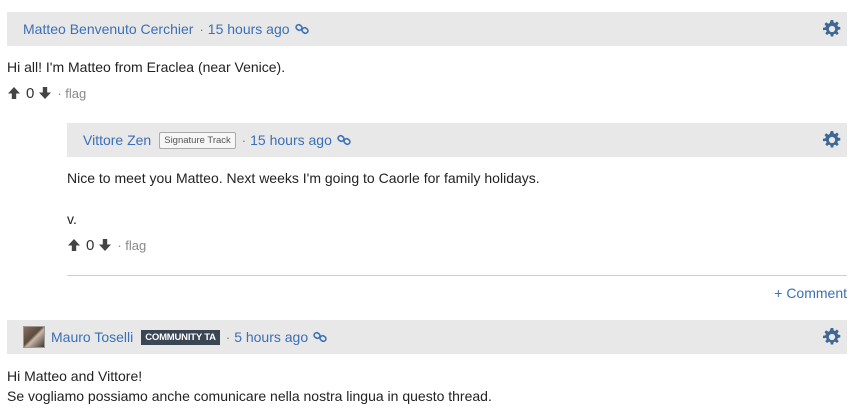 Image resolution: width=861 pixels, height=419 pixels. What do you see at coordinates (180, 337) in the screenshot?
I see `community-ta-badge: COMMUNITY TA` at bounding box center [180, 337].